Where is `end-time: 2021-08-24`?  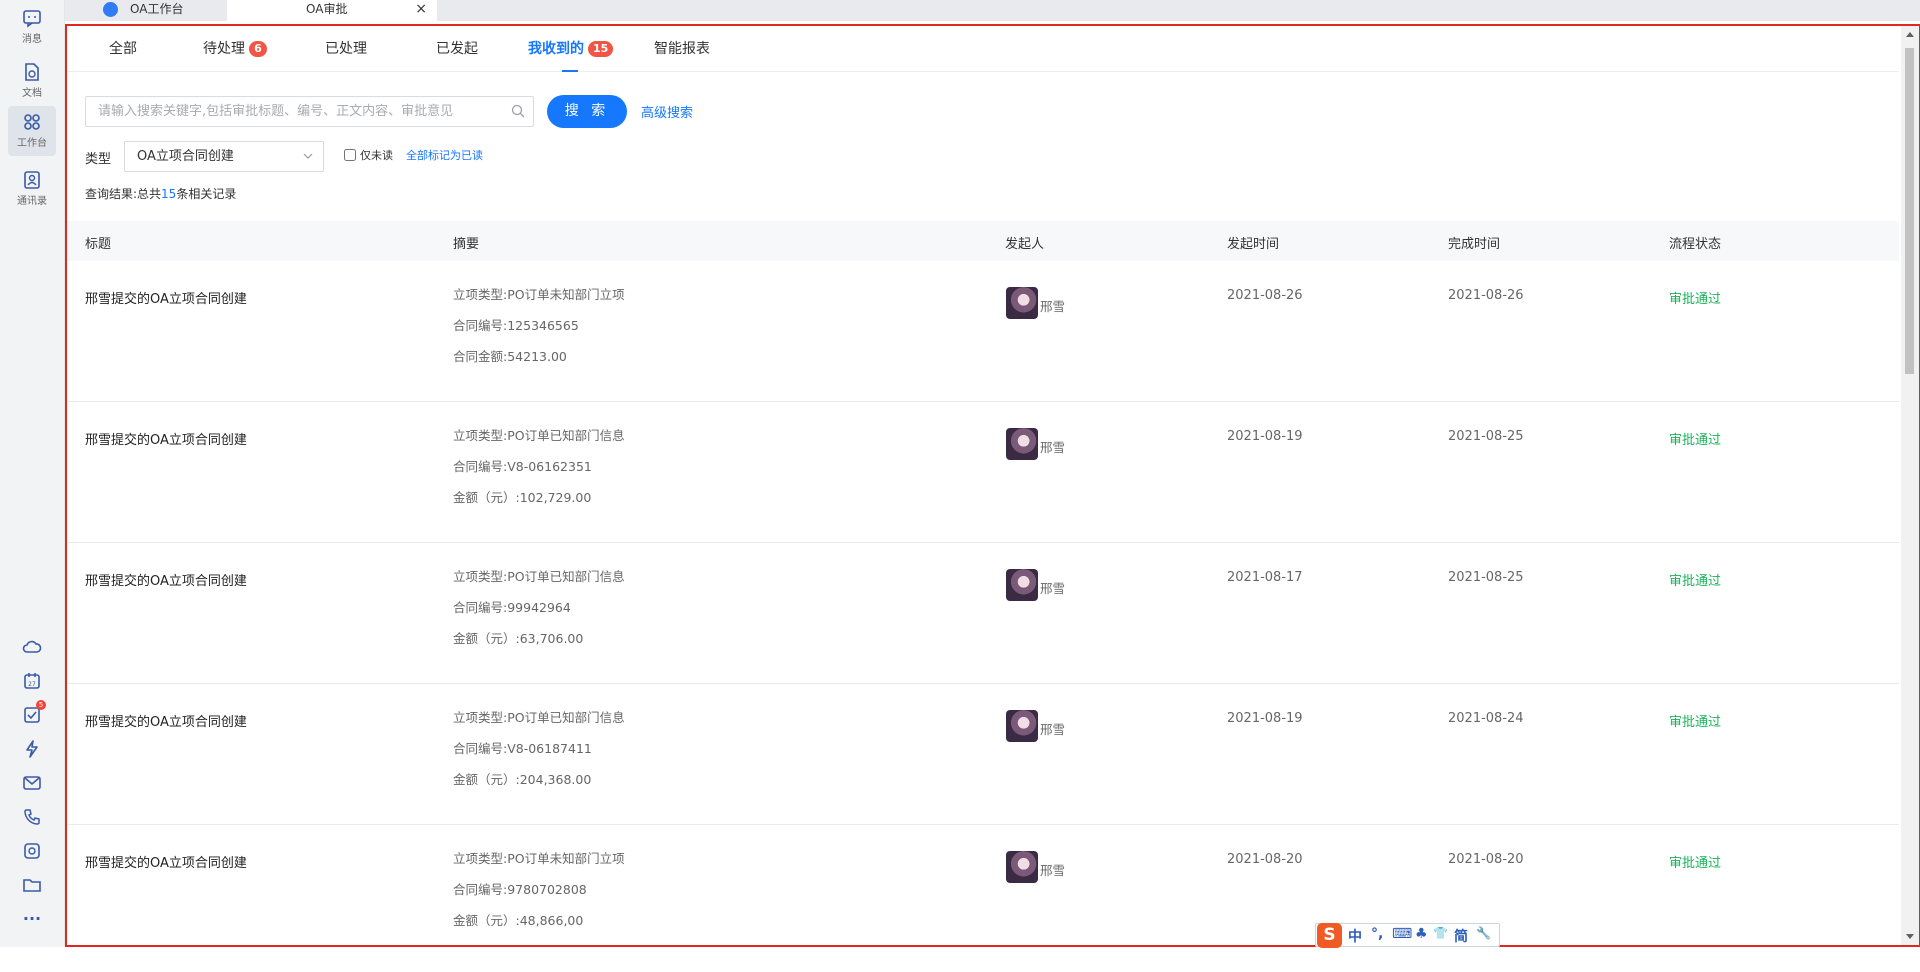 end-time: 2021-08-24 is located at coordinates (1486, 718).